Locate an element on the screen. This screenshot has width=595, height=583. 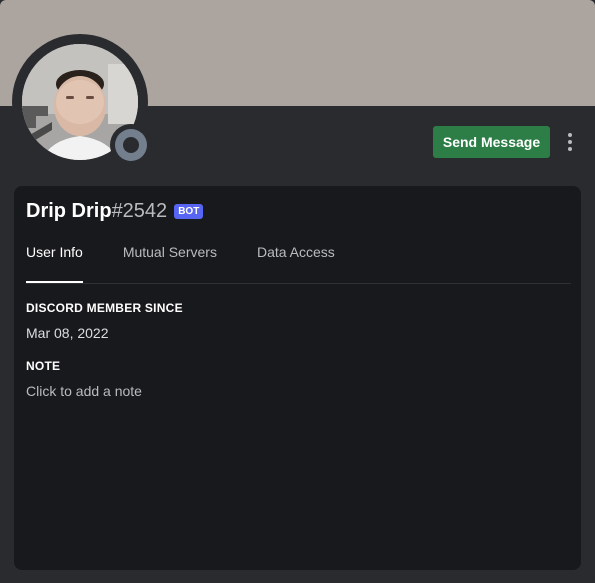
offline-status-icon is located at coordinates (131, 145).